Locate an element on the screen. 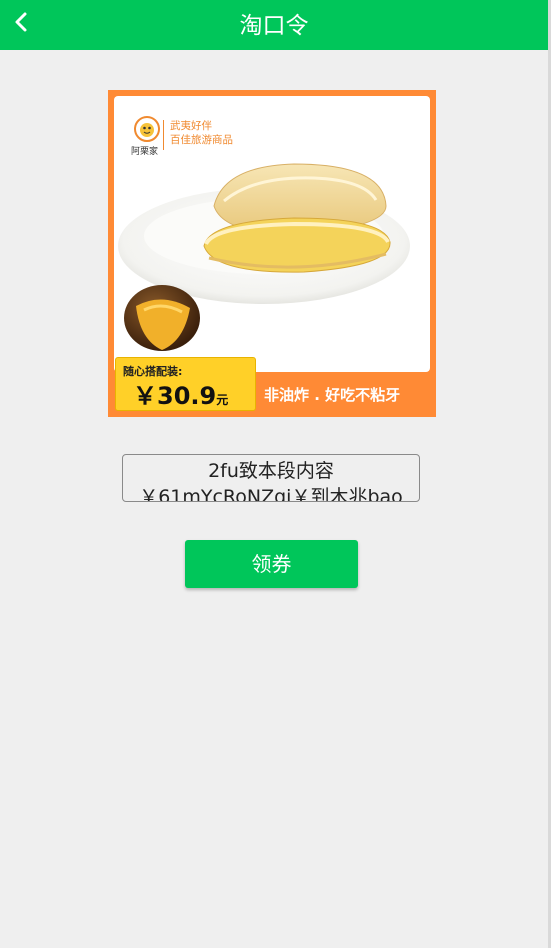 Image resolution: width=551 pixels, height=948 pixels. taokouling-code-field: 2fu致本段内容￥61mYcRoNZqi￥到木兆bao is located at coordinates (271, 478).